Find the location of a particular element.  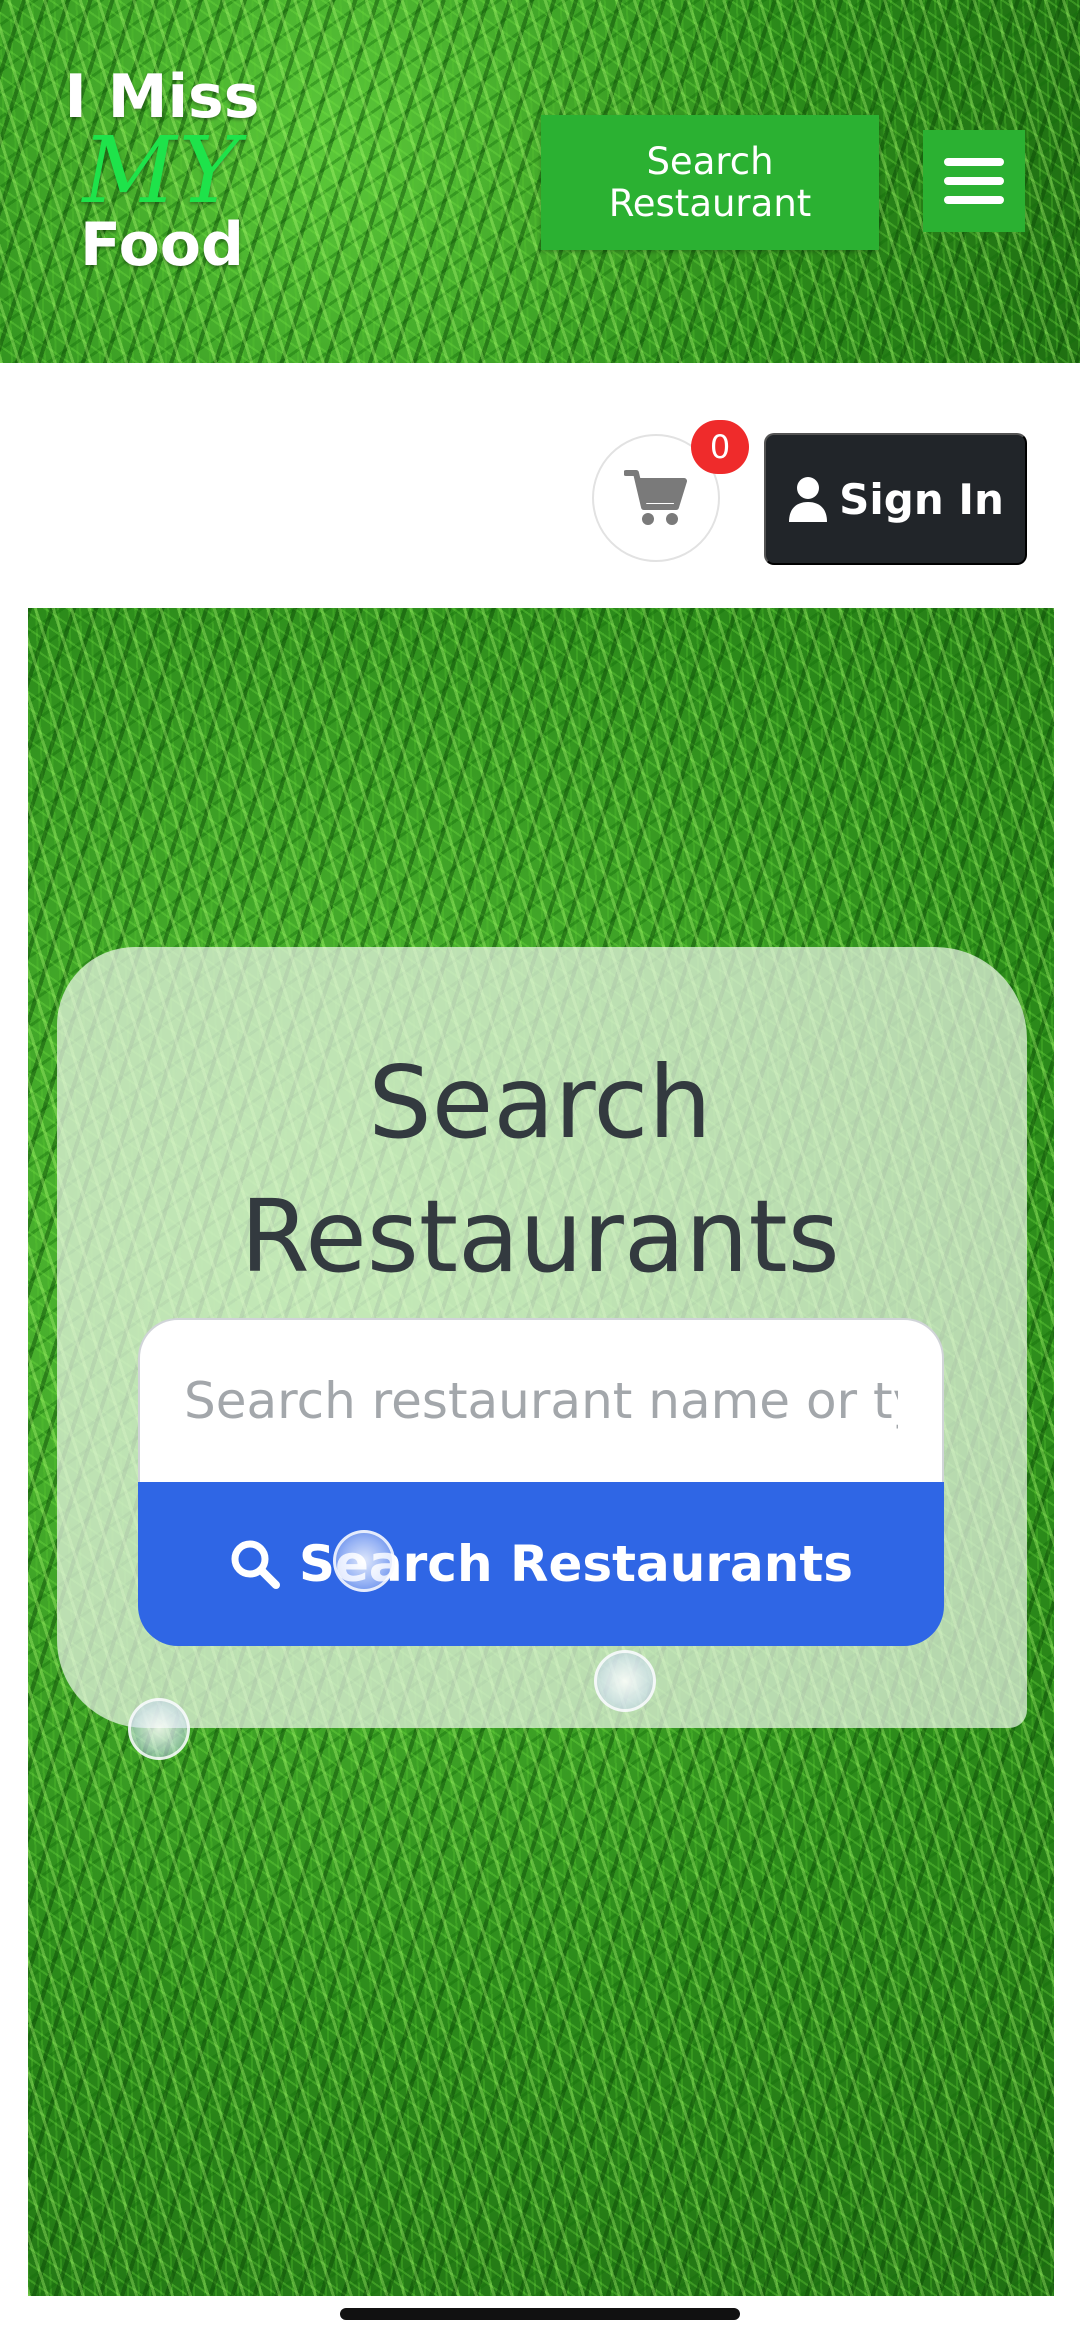

search-icon is located at coordinates (255, 1564).